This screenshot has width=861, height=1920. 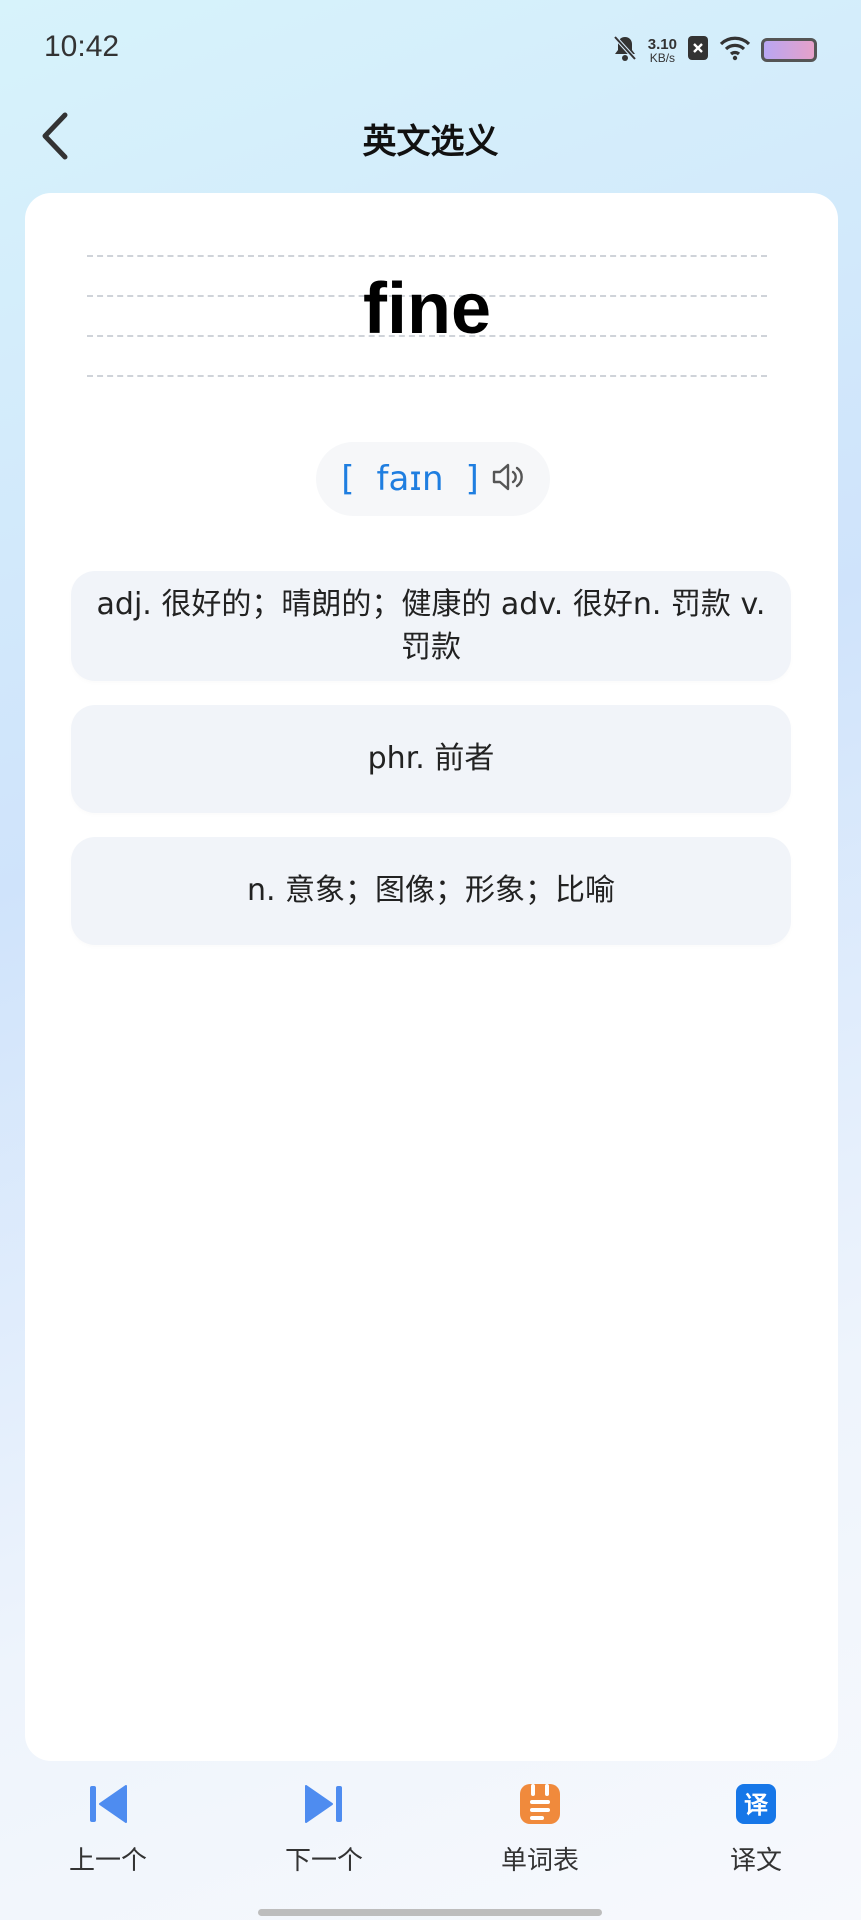 What do you see at coordinates (755, 1861) in the screenshot?
I see `nav-translate-label: 译文` at bounding box center [755, 1861].